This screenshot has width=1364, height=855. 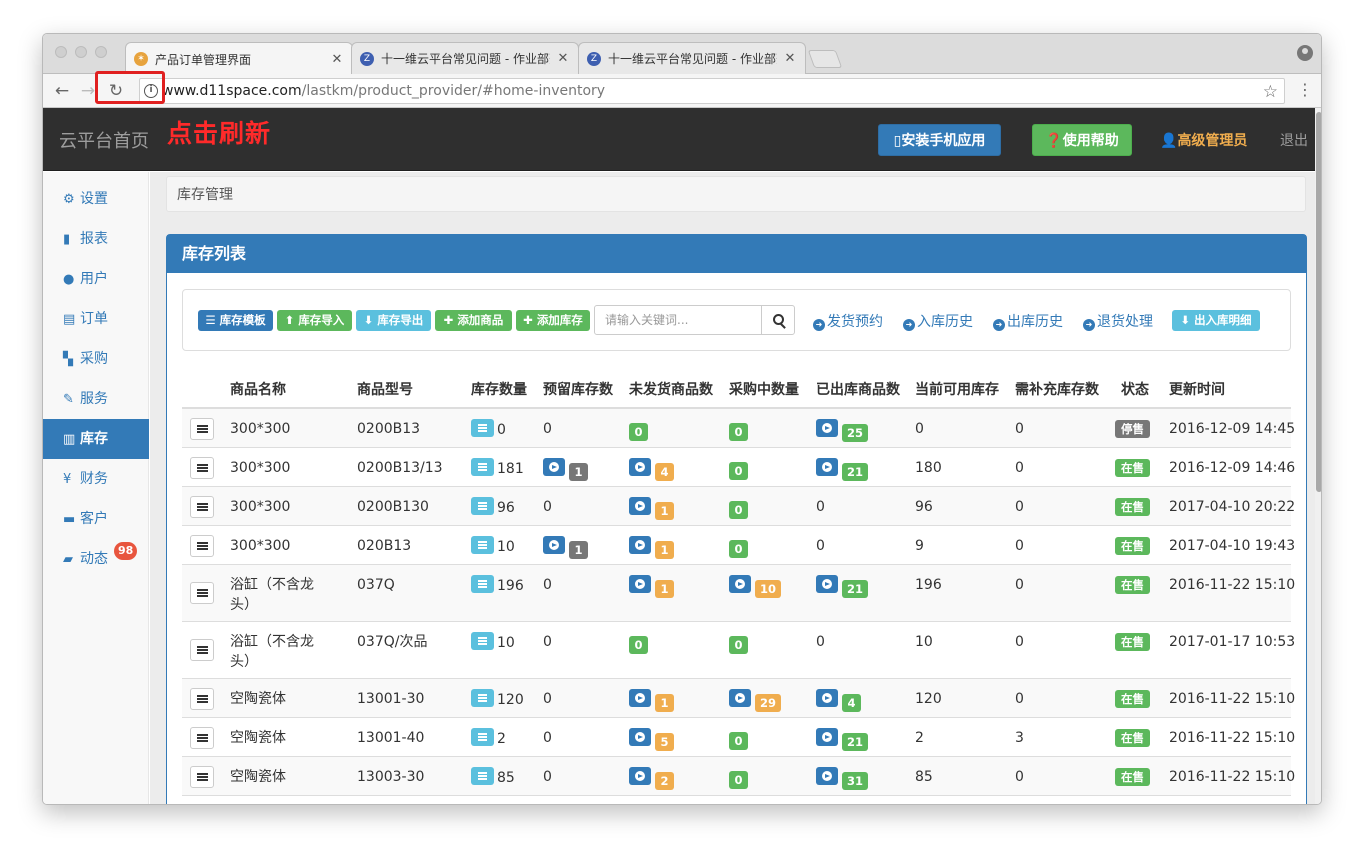 I want to click on profile-icon, so click(x=1305, y=53).